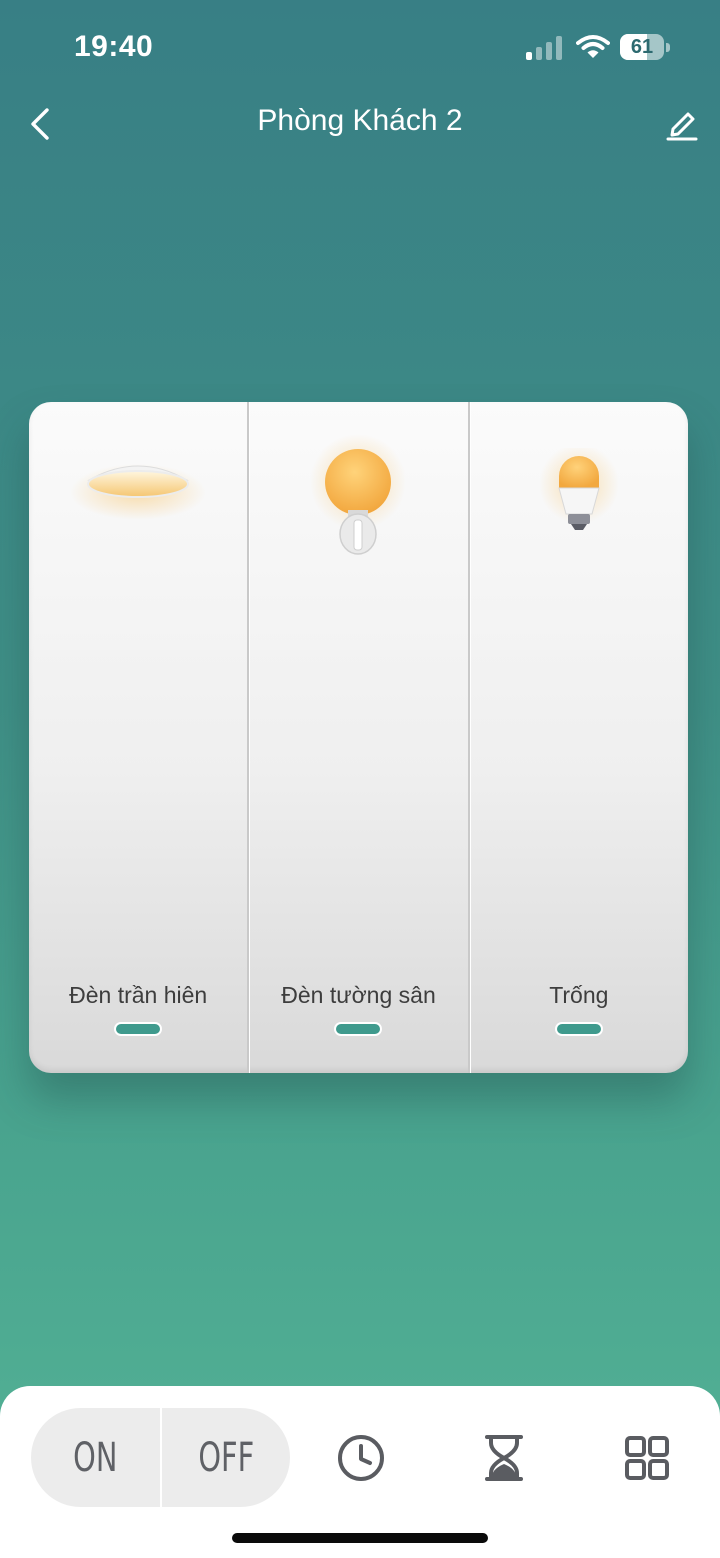 This screenshot has height=1558, width=720. I want to click on grid-icon, so click(647, 1458).